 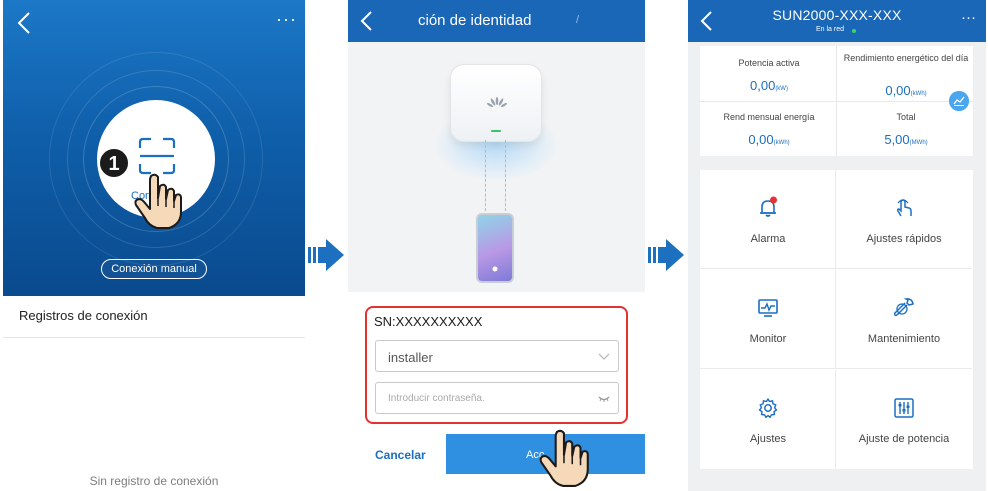 I want to click on stat-label: Total, so click(x=906, y=117).